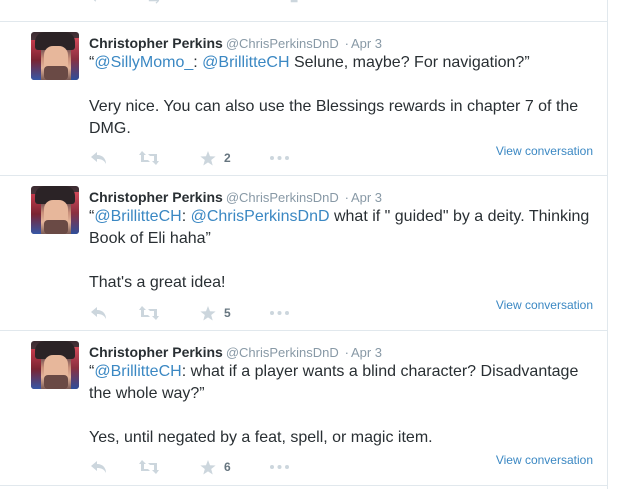 The width and height of the screenshot is (618, 489). I want to click on favorite-button: 6, so click(215, 467).